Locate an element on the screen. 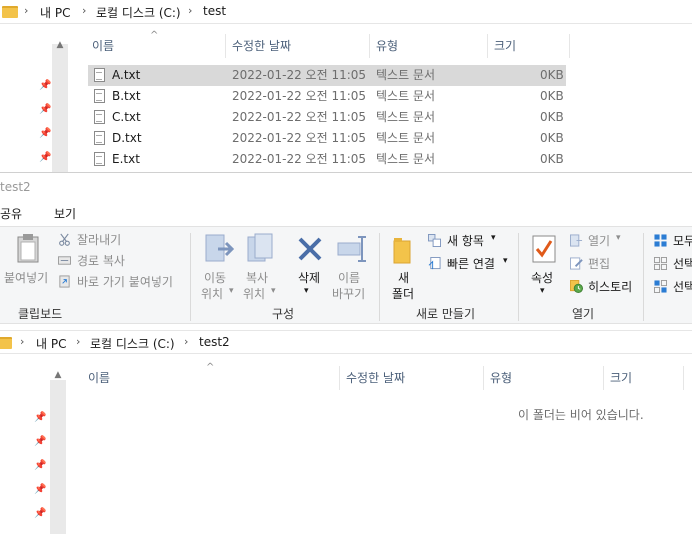  file-row-b: B.txt 2022-01-22 오전 11:05 텍스트 문서 0KB is located at coordinates (327, 96).